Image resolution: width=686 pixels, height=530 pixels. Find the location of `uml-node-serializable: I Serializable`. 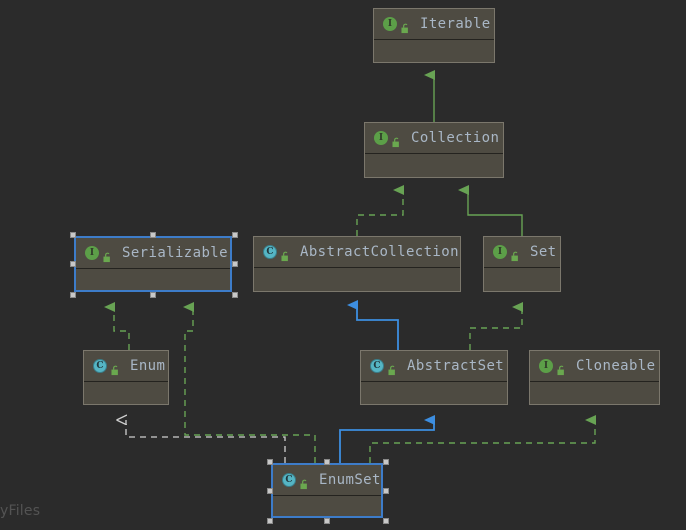

uml-node-serializable: I Serializable is located at coordinates (153, 264).